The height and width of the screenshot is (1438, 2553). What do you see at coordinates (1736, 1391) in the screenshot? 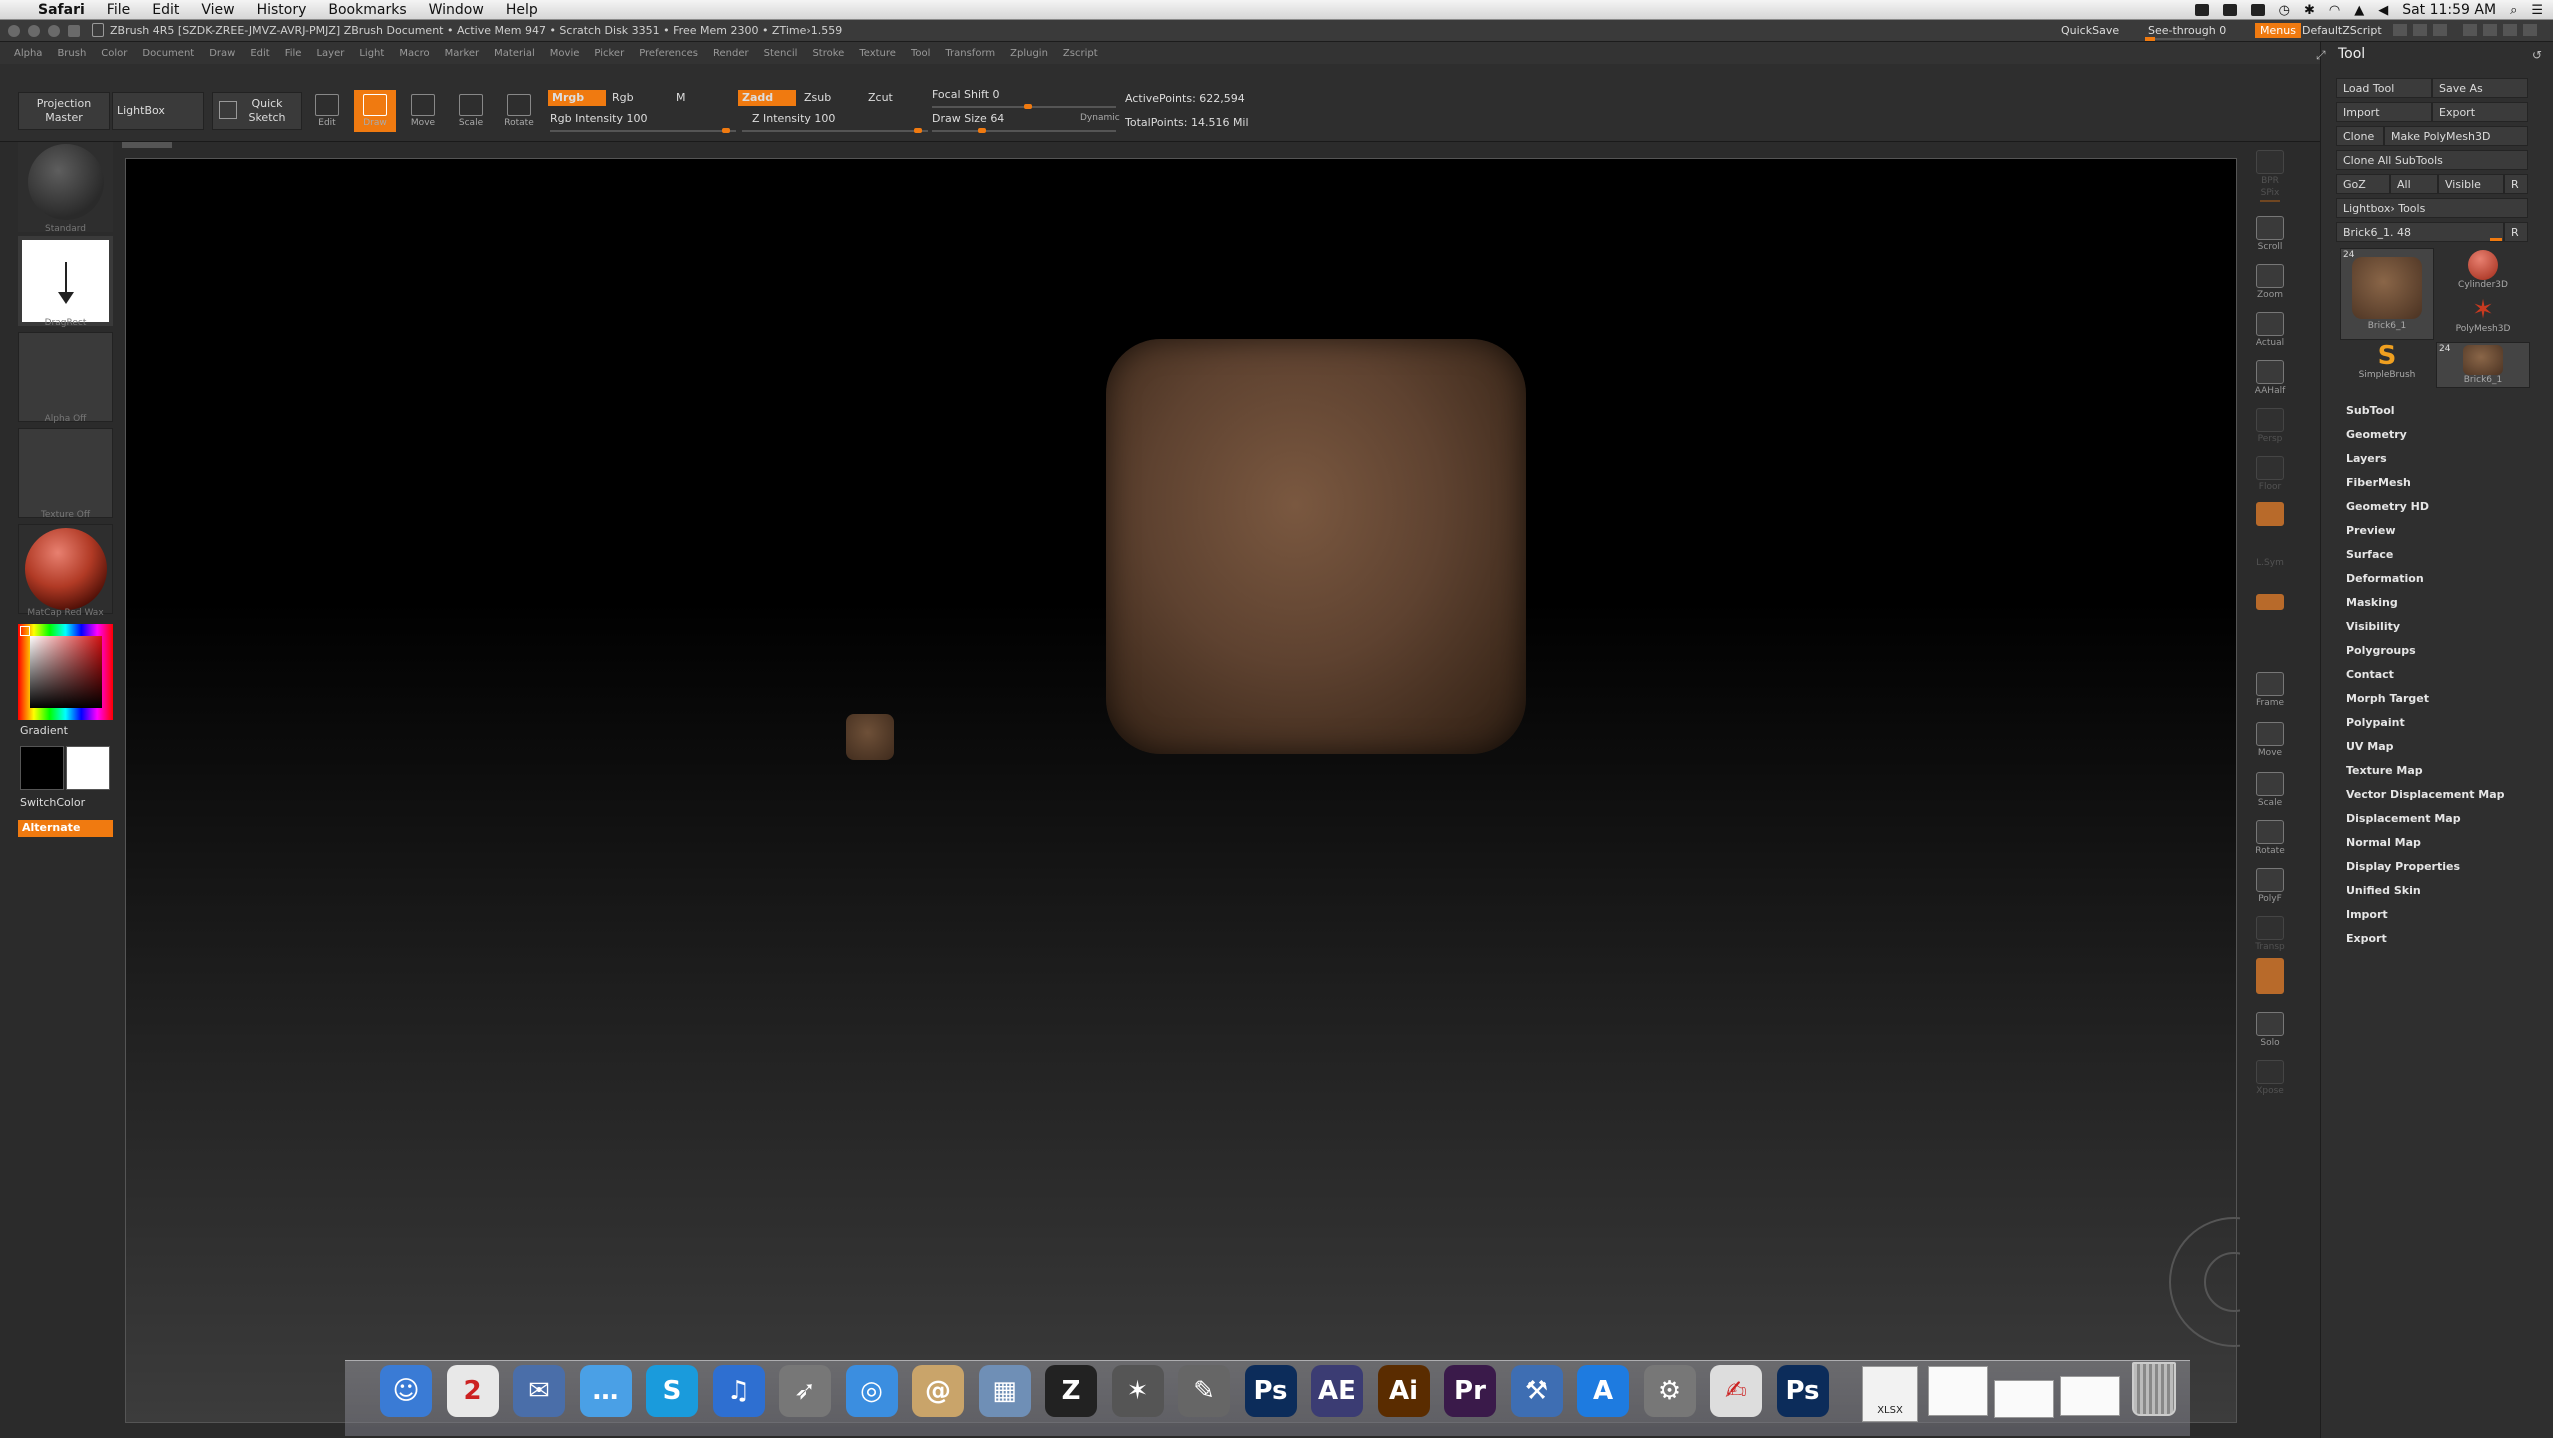
I see `dock-textedit-icon: ✍` at bounding box center [1736, 1391].